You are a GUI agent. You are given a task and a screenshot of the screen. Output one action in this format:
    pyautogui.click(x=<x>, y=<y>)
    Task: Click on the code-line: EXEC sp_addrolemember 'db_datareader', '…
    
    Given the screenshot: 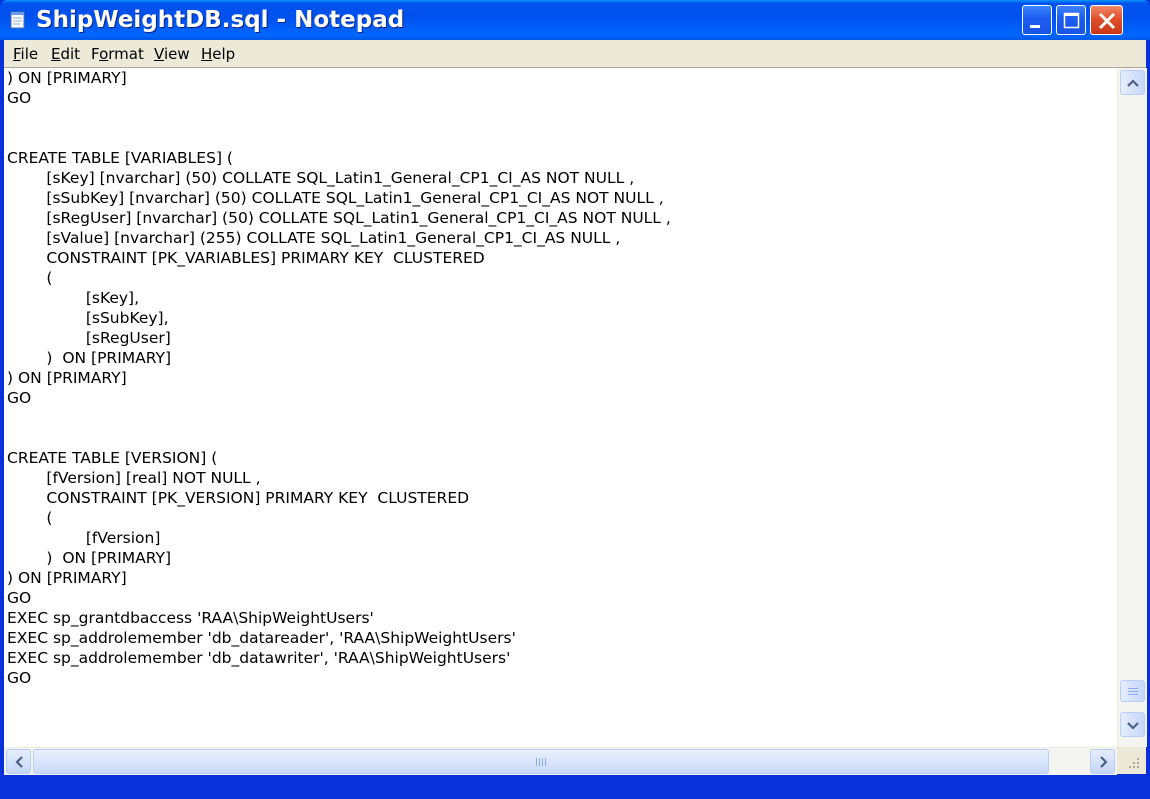 What is the action you would take?
    pyautogui.click(x=261, y=638)
    